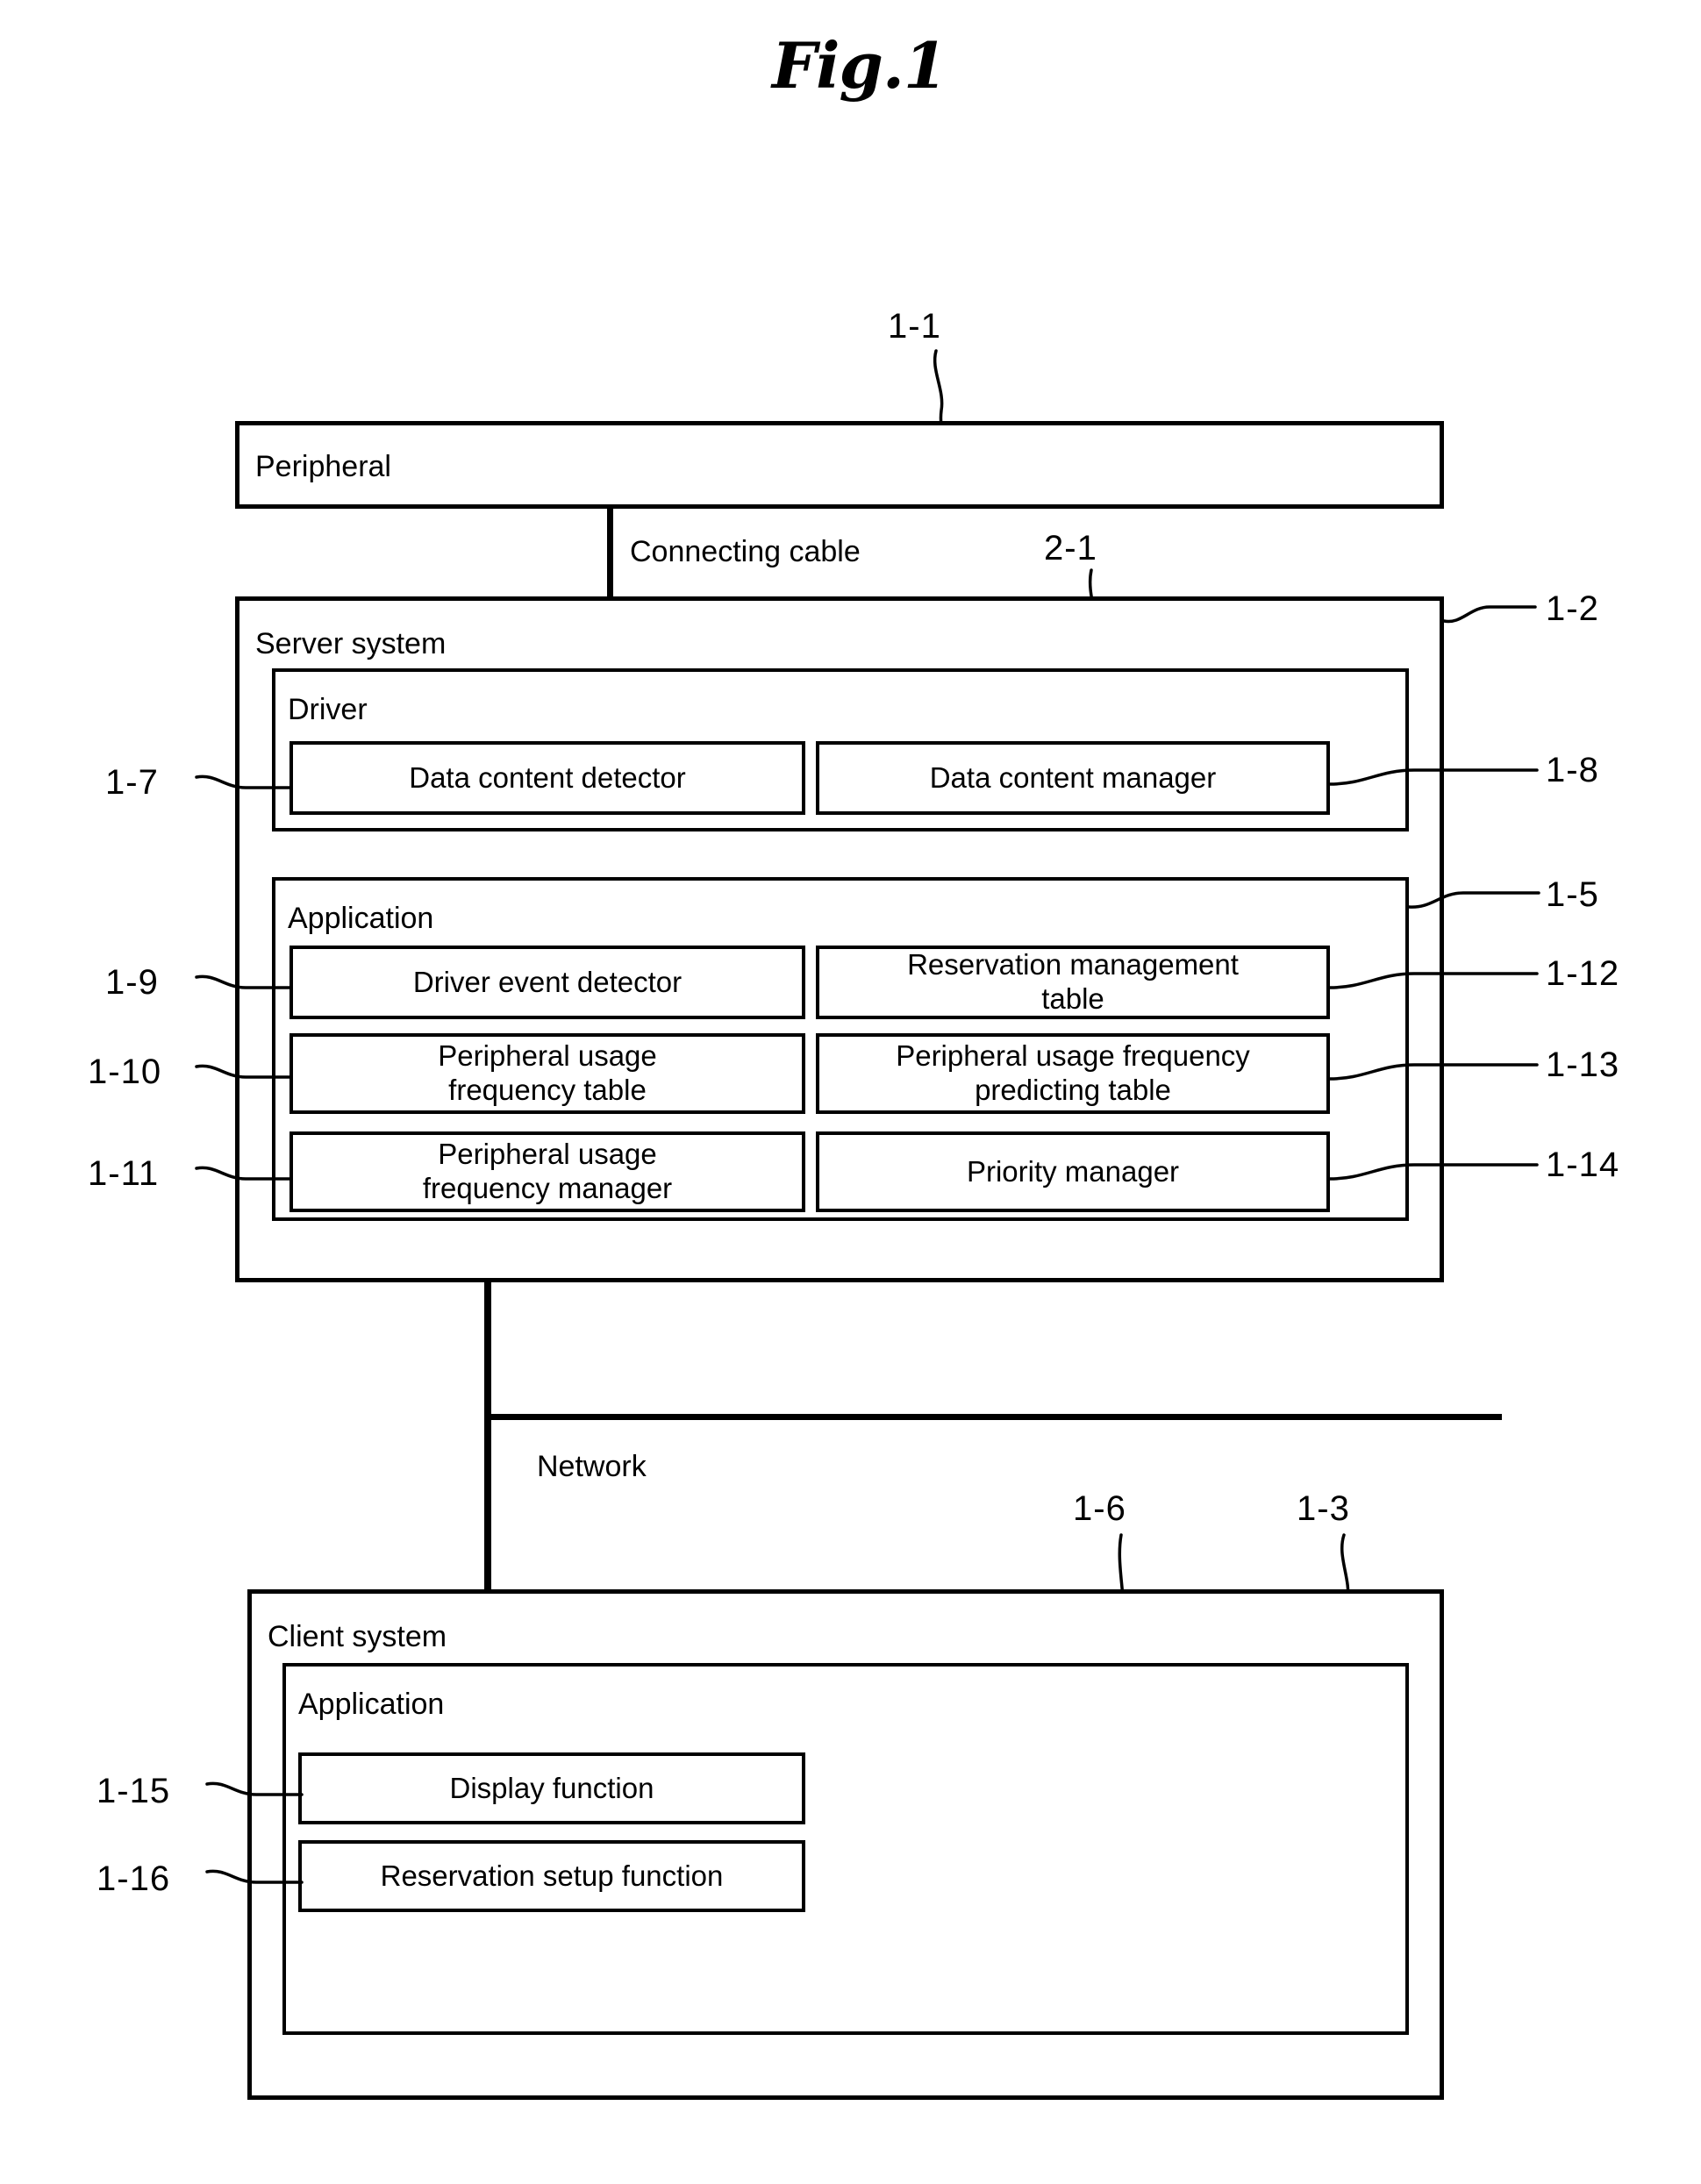 The height and width of the screenshot is (2184, 1701). I want to click on peripheral-box: Peripheral, so click(840, 465).